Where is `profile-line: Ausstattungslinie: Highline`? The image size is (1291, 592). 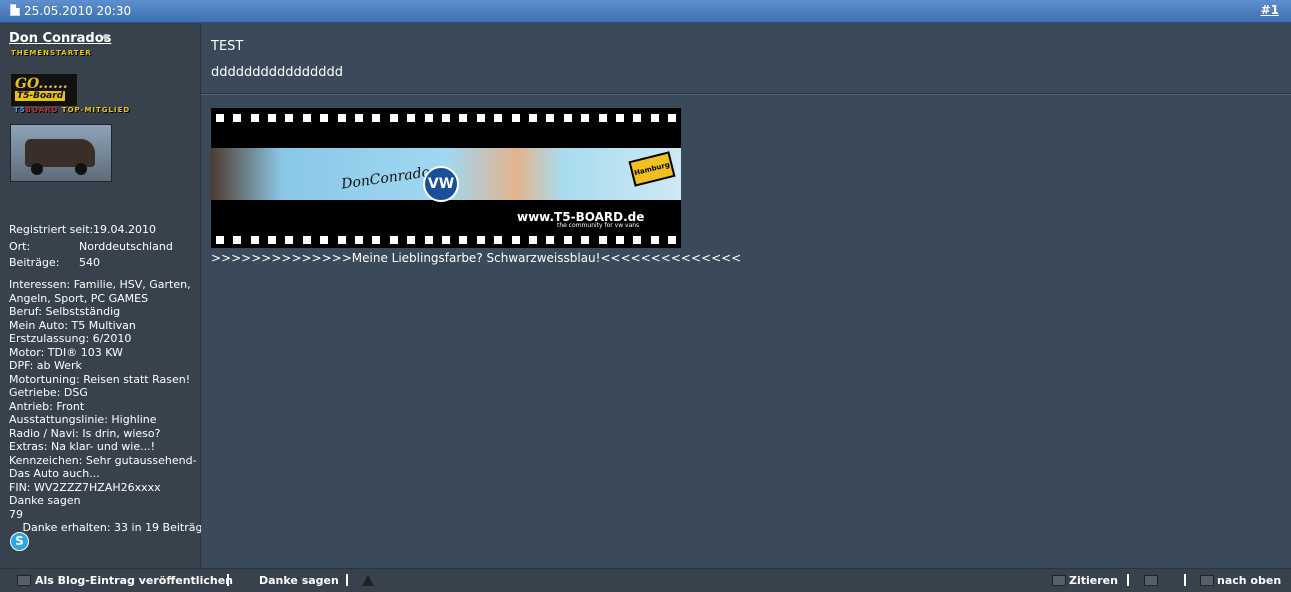
profile-line: Ausstattungslinie: Highline is located at coordinates (83, 419).